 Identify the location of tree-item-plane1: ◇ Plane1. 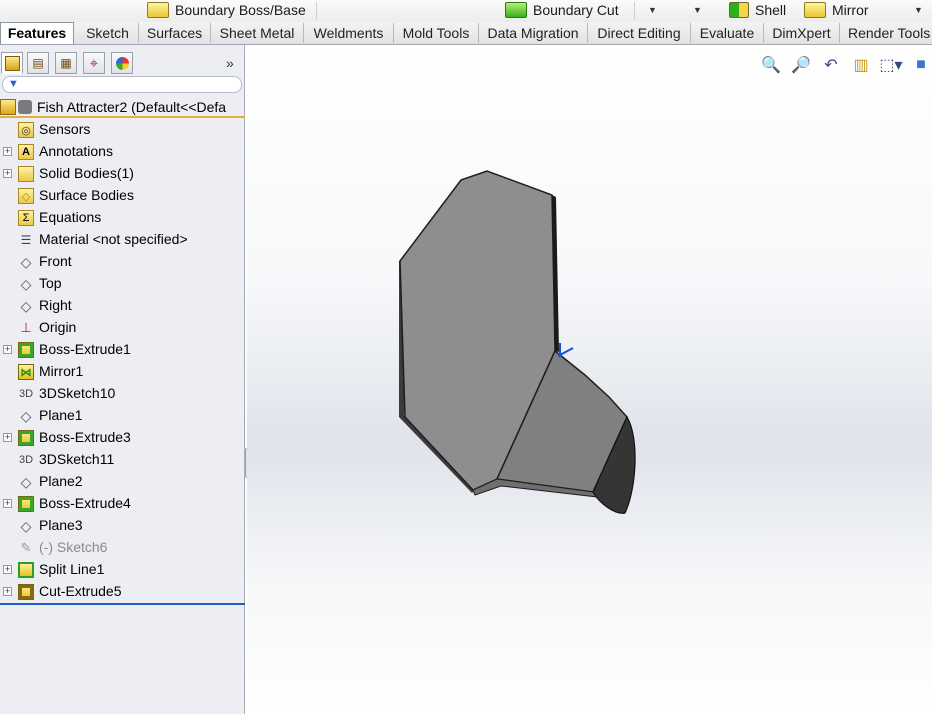
(122, 416).